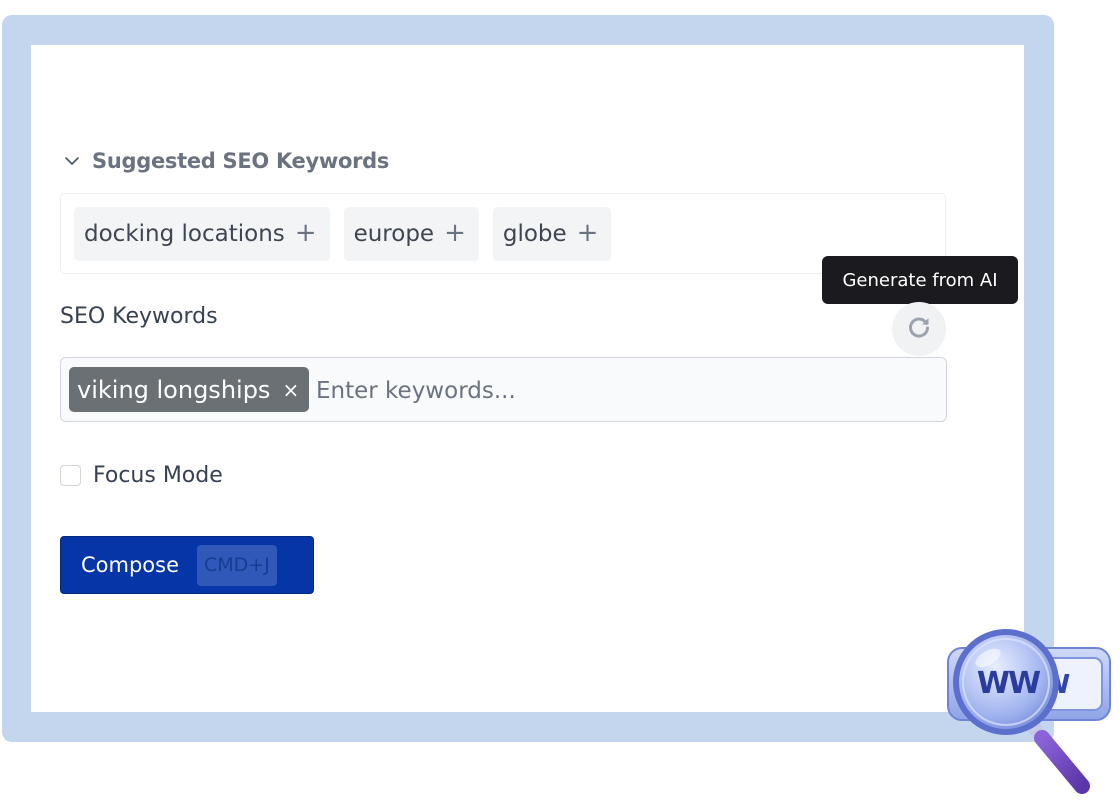 The image size is (1120, 800). I want to click on keyword-tag: viking longships ×, so click(189, 389).